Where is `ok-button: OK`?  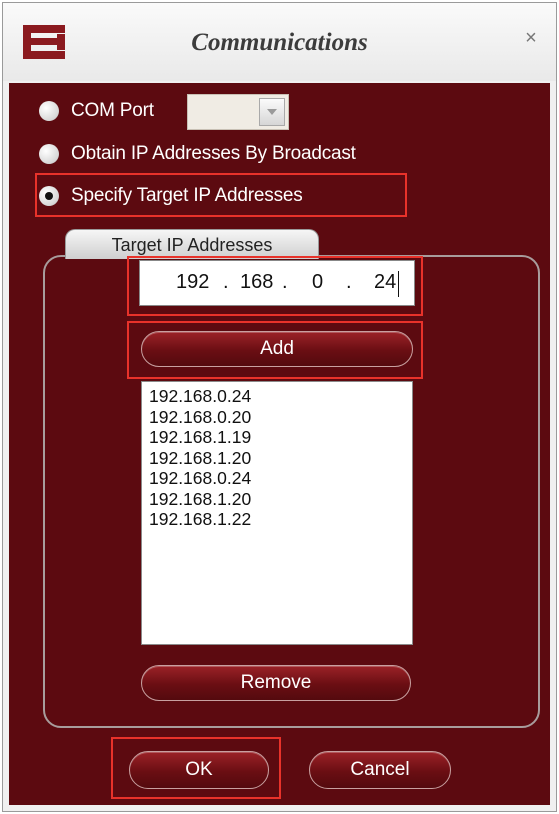
ok-button: OK is located at coordinates (199, 770).